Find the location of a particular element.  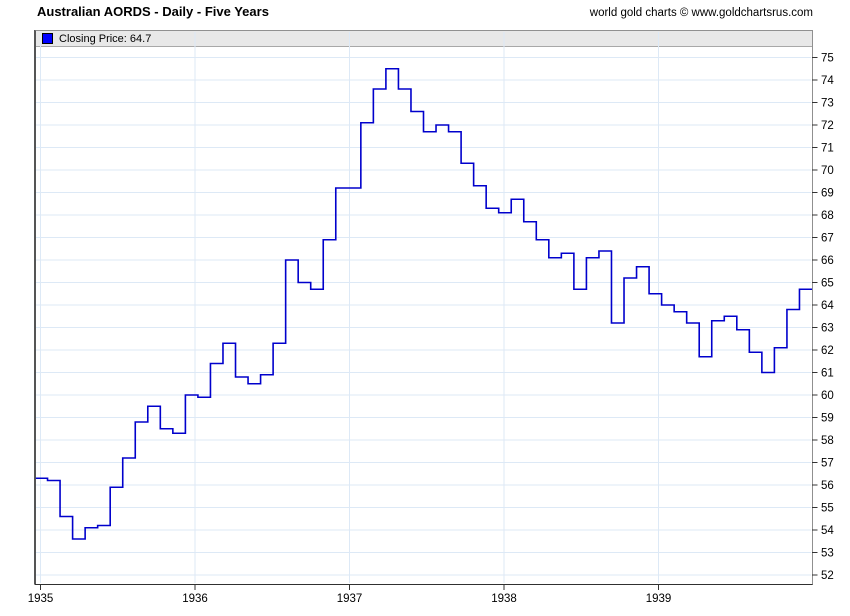

svg-text: 52 is located at coordinates (827, 576).